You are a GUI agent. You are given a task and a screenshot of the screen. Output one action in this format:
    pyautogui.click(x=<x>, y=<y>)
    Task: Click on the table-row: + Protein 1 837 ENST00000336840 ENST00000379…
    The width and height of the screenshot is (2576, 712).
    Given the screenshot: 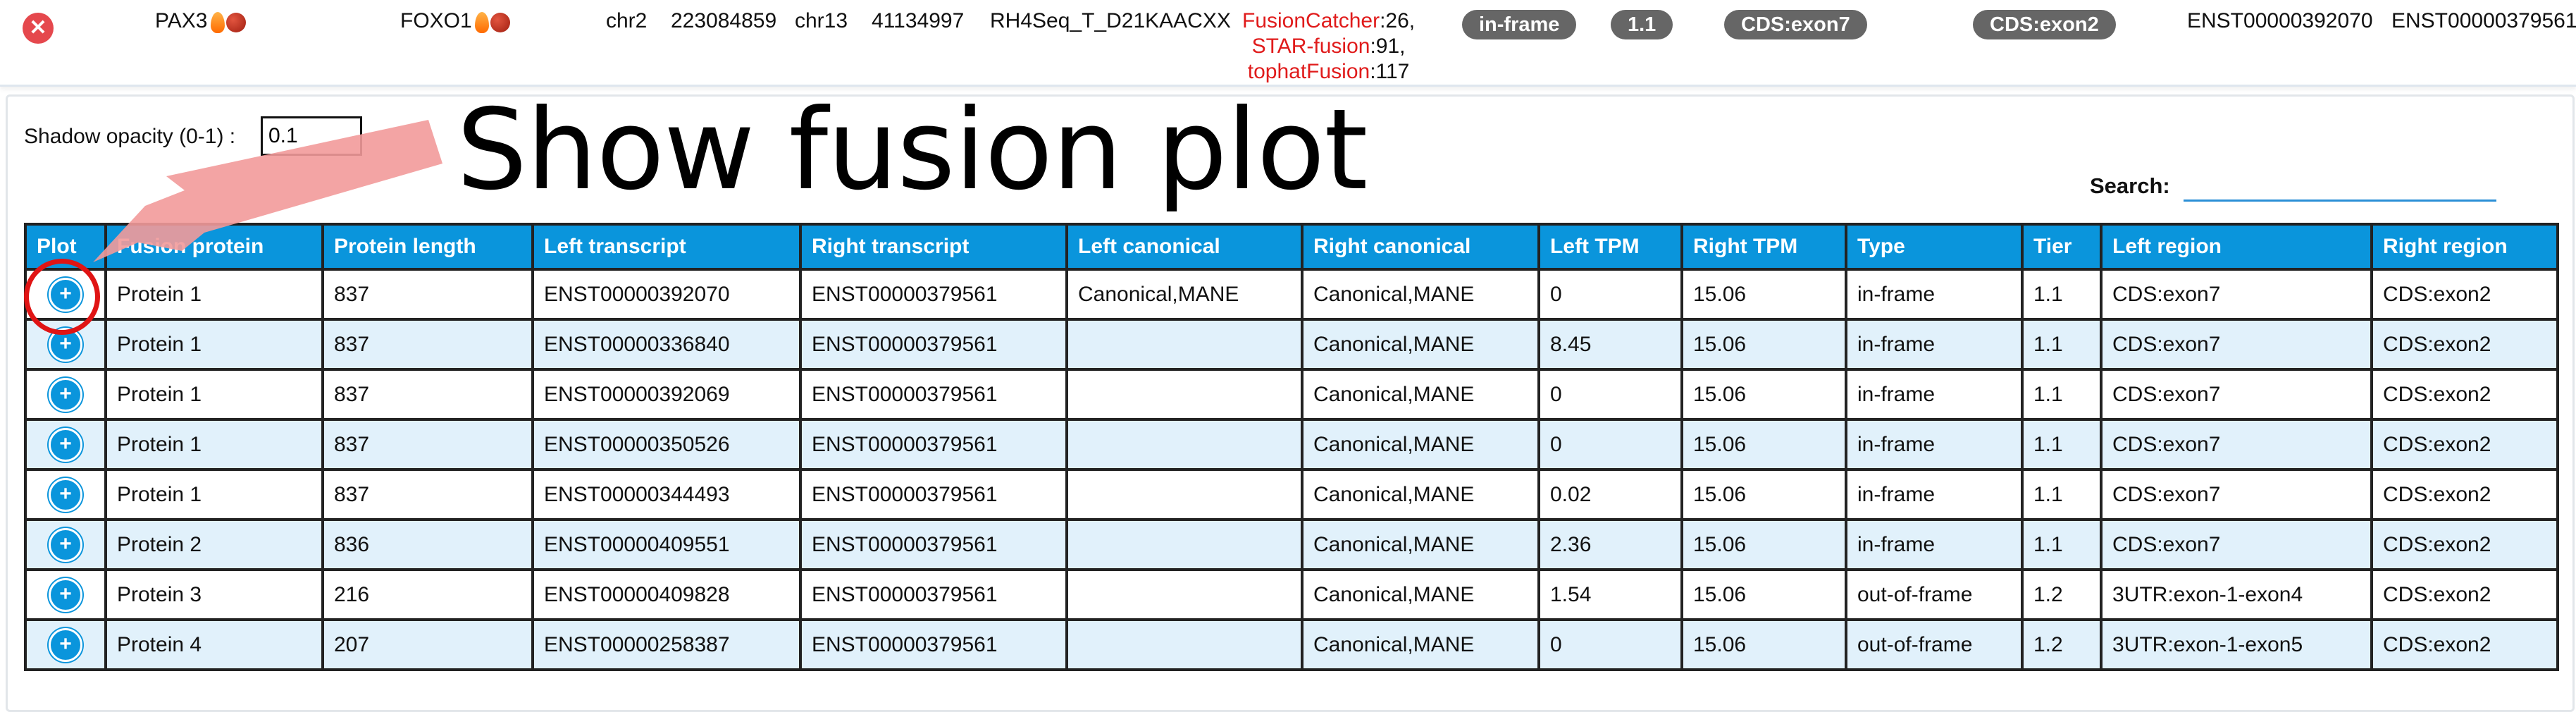 What is the action you would take?
    pyautogui.click(x=1291, y=344)
    